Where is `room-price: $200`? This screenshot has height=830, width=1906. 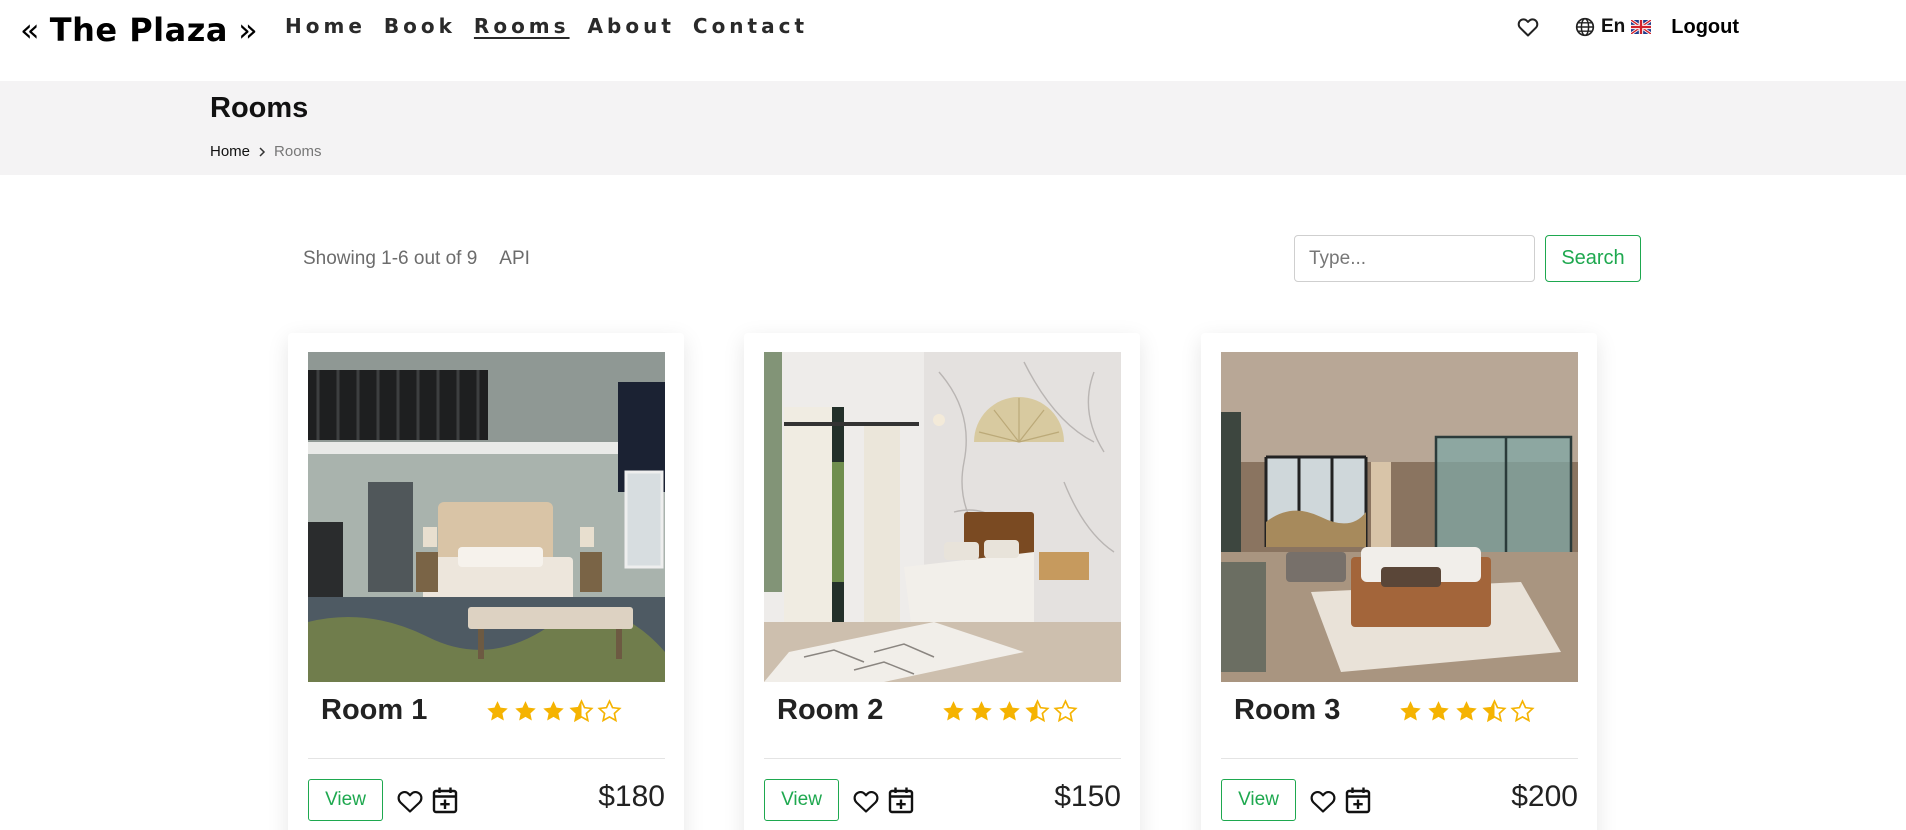
room-price: $200 is located at coordinates (1544, 796).